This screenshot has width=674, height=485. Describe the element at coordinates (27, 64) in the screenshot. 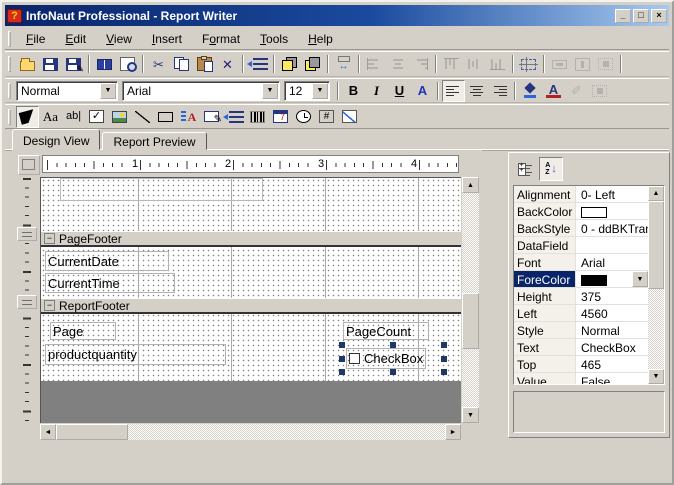

I see `open-button` at that location.